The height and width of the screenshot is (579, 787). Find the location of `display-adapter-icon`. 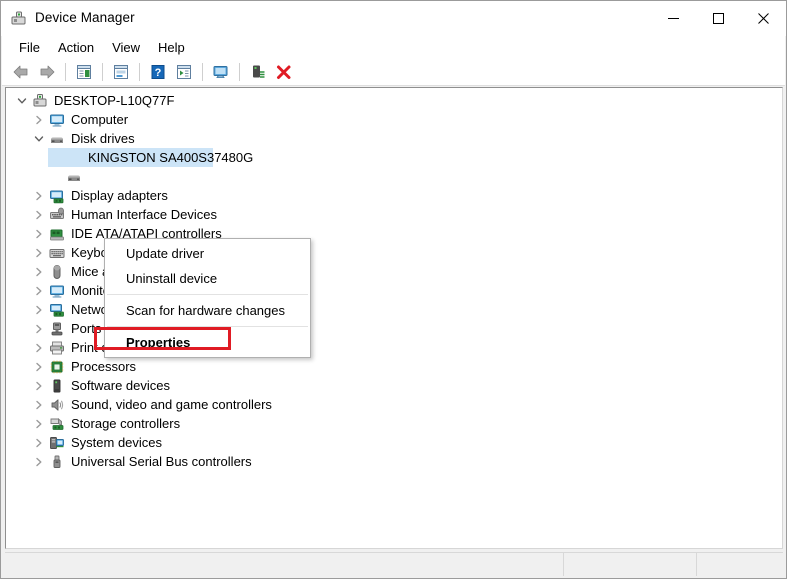

display-adapter-icon is located at coordinates (57, 195).